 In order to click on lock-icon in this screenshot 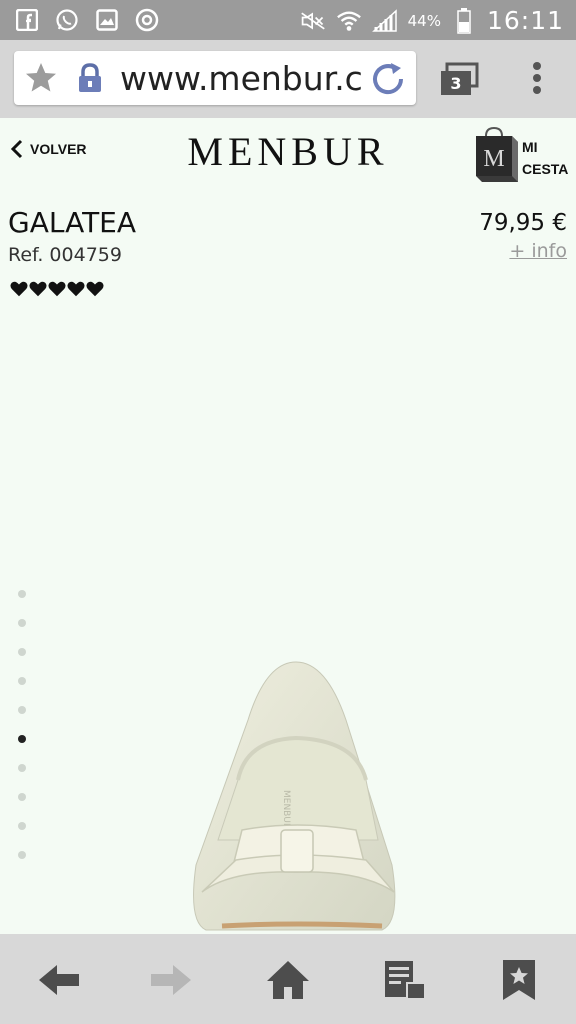, I will do `click(90, 78)`.